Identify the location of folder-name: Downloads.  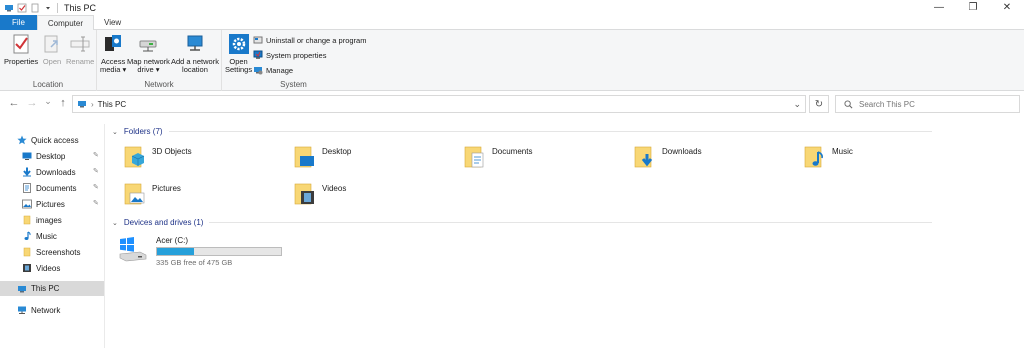
(682, 151).